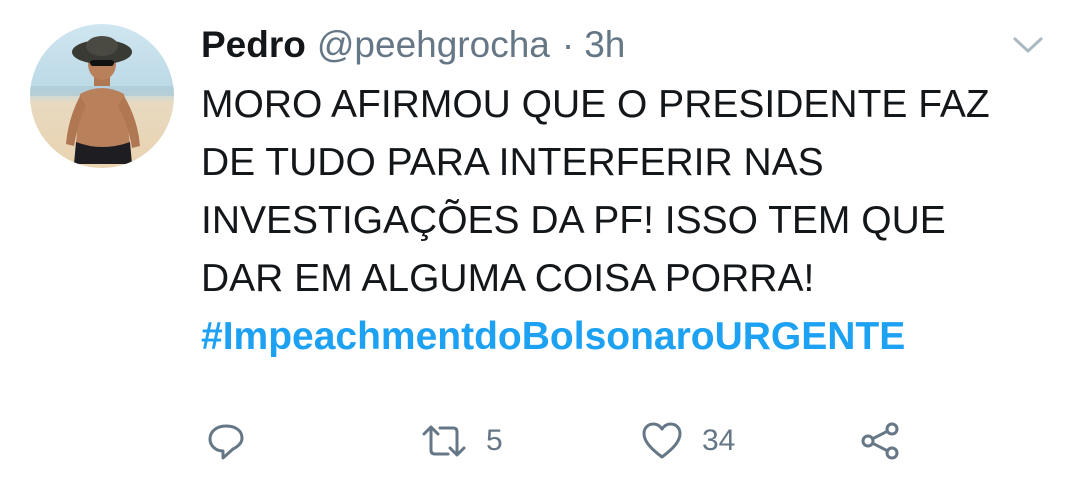  What do you see at coordinates (595, 104) in the screenshot?
I see `tweet-text-line: MORO AFIRMOU QUE O PRESIDENTE FAZ` at bounding box center [595, 104].